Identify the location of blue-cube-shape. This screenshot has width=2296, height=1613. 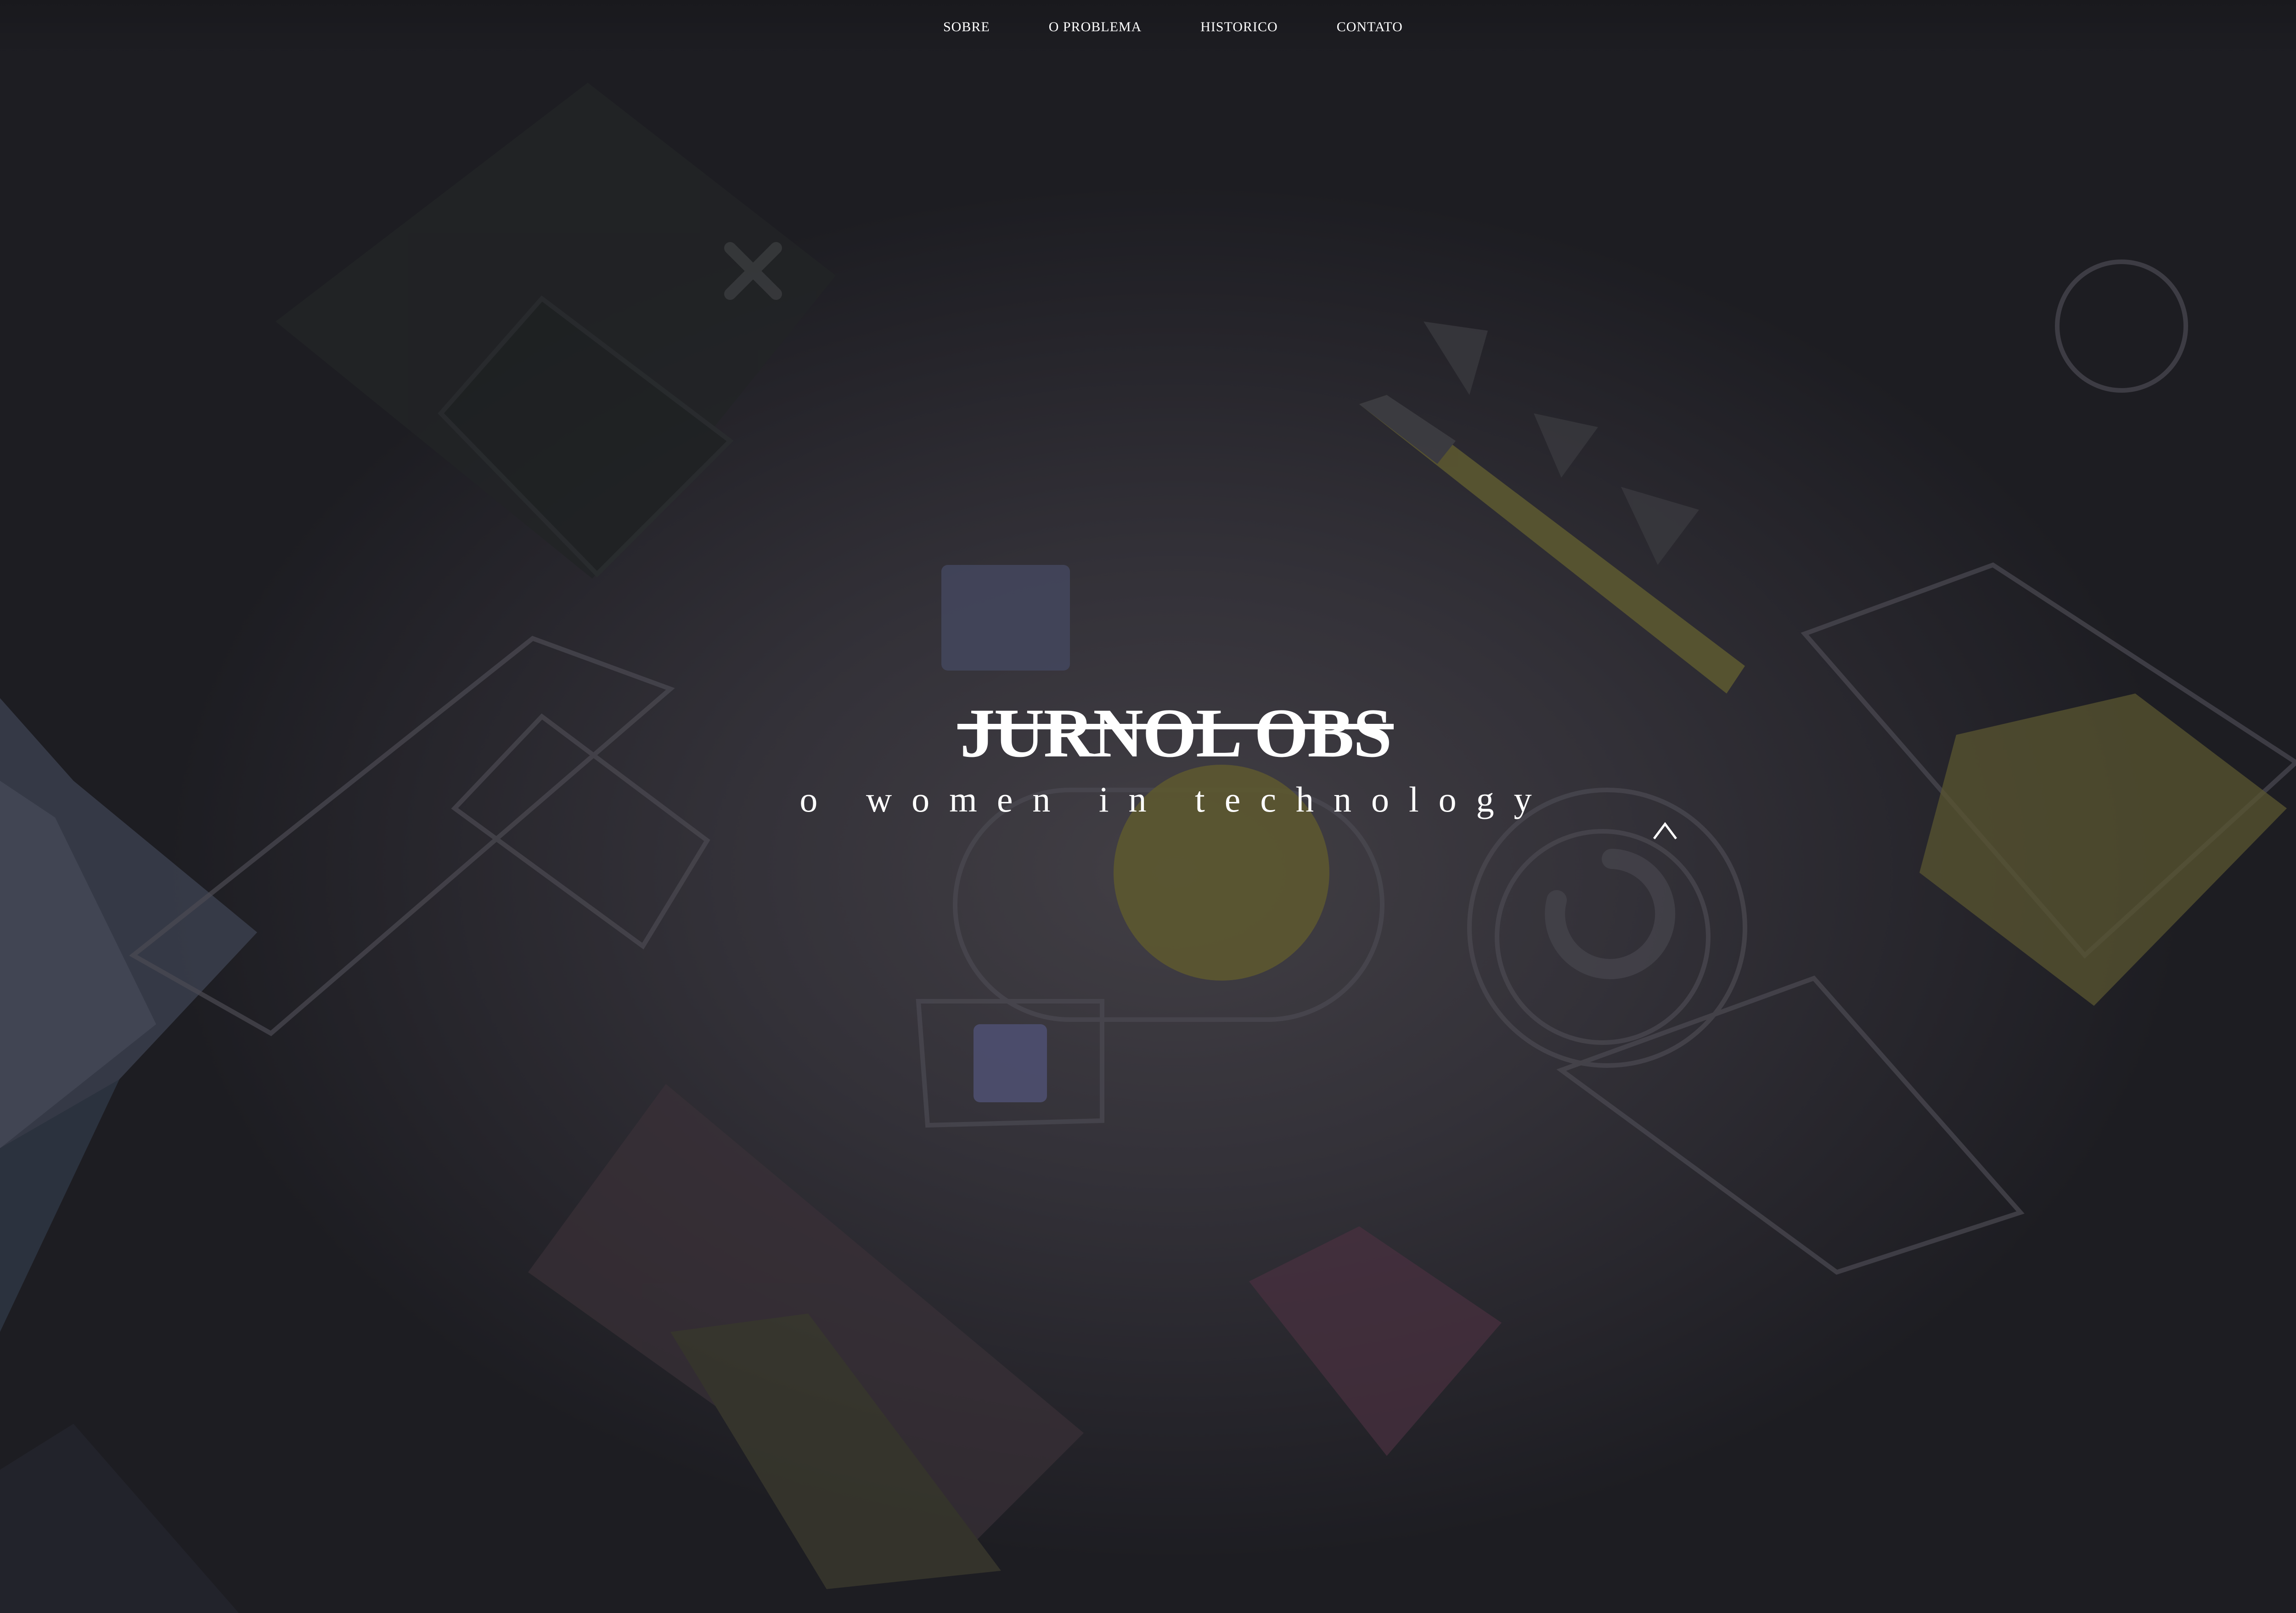
(1005, 618).